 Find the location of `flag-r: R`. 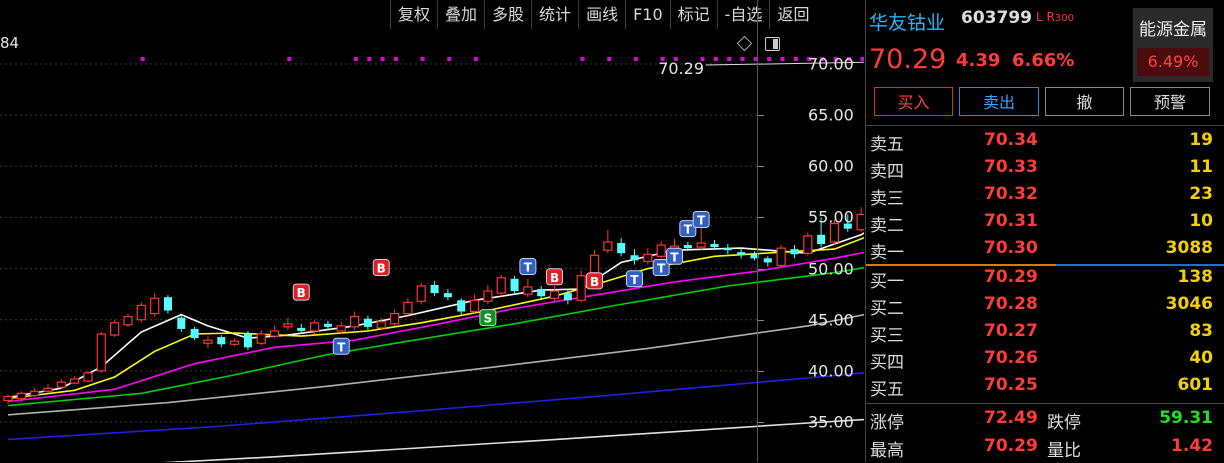

flag-r: R is located at coordinates (1050, 17).